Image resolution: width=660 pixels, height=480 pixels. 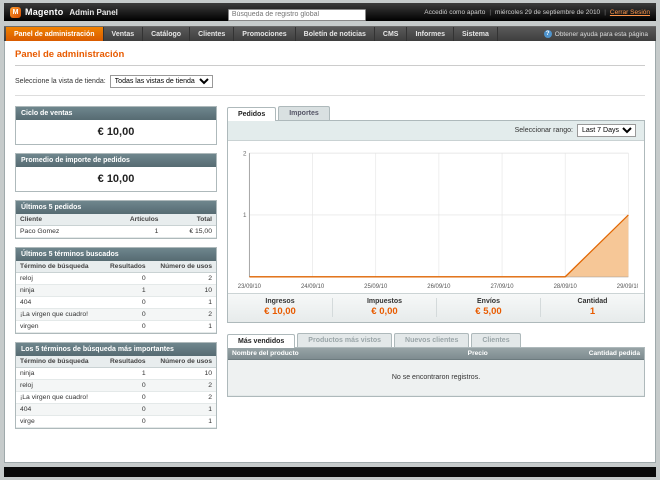 I want to click on svg-text: 29/09/10, so click(x=627, y=286).